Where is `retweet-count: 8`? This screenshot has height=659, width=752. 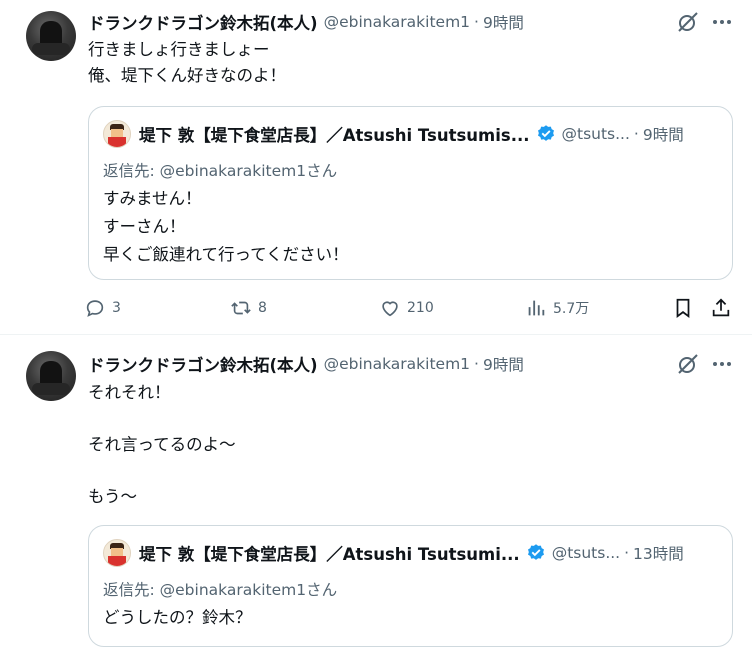
retweet-count: 8 is located at coordinates (262, 308).